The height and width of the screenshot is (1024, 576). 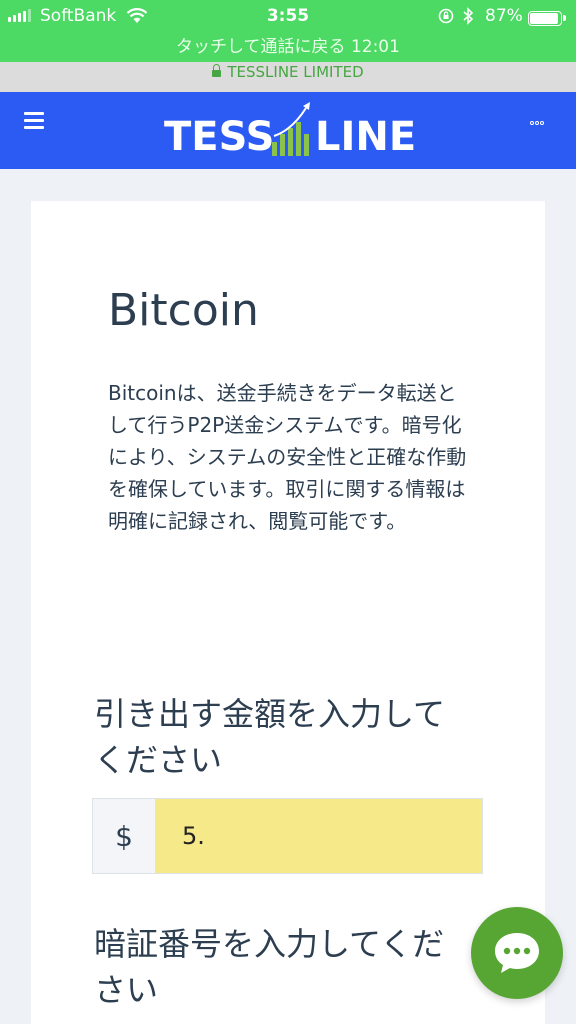 I want to click on currency-addon: $, so click(x=124, y=836).